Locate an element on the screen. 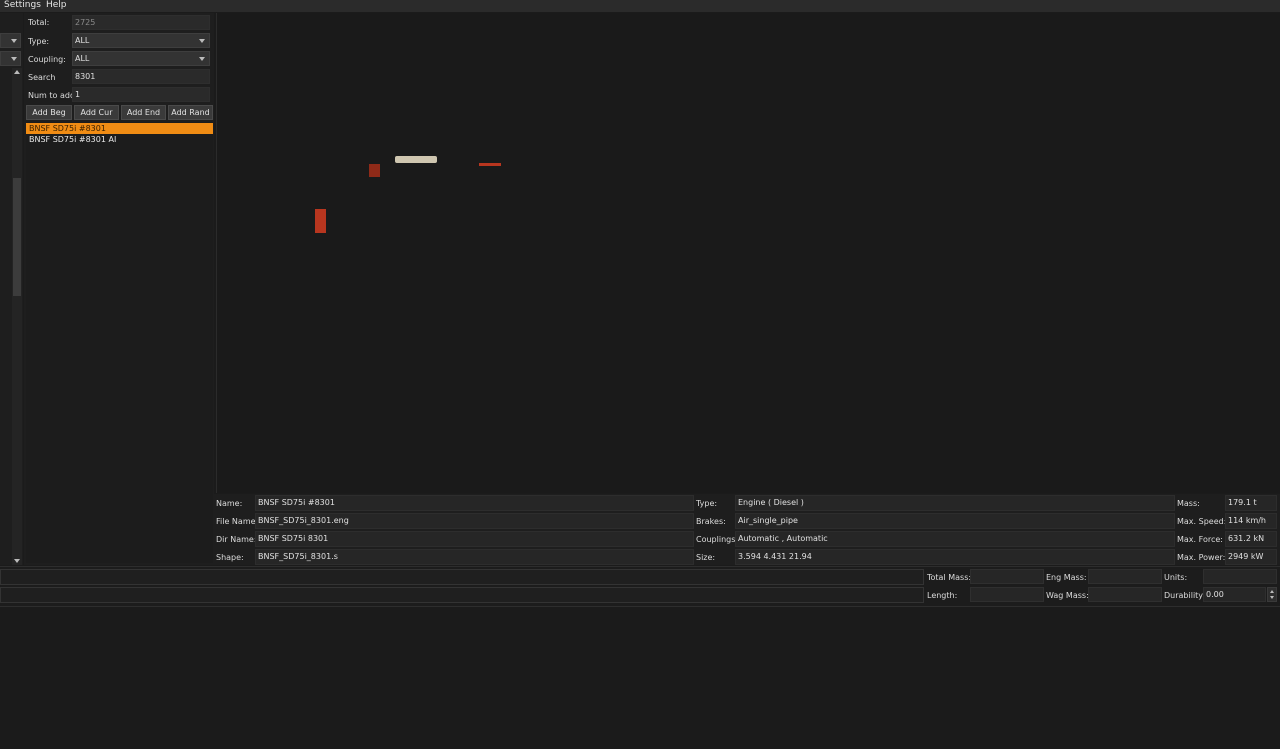  units-label: Units: is located at coordinates (1176, 577).